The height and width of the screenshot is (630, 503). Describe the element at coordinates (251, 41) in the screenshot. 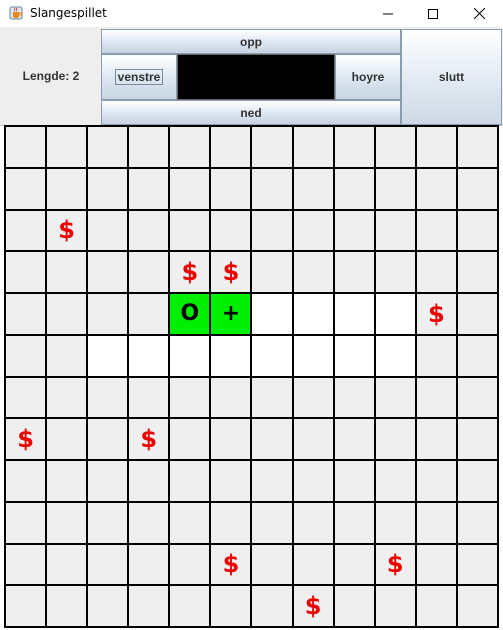

I see `up-button: opp` at that location.